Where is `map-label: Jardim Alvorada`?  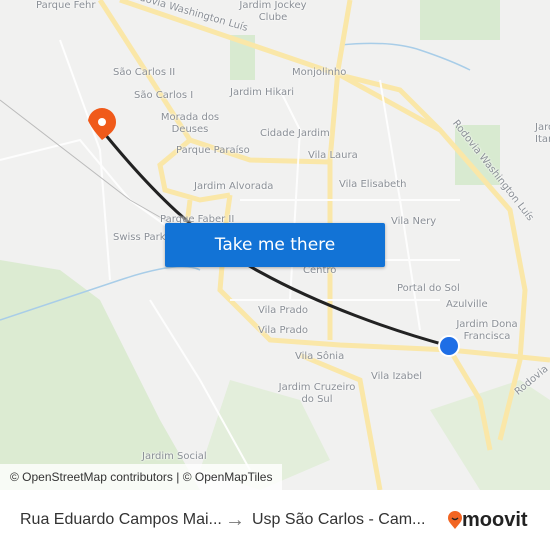 map-label: Jardim Alvorada is located at coordinates (234, 186).